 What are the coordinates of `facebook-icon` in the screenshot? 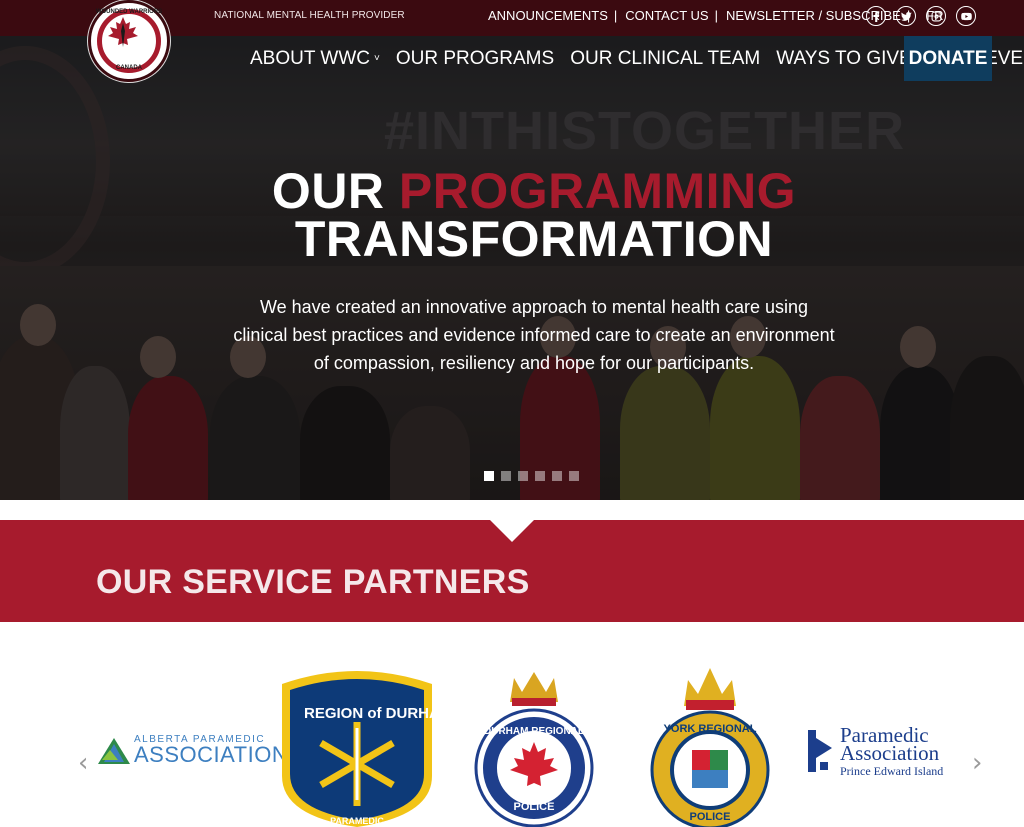 It's located at (876, 16).